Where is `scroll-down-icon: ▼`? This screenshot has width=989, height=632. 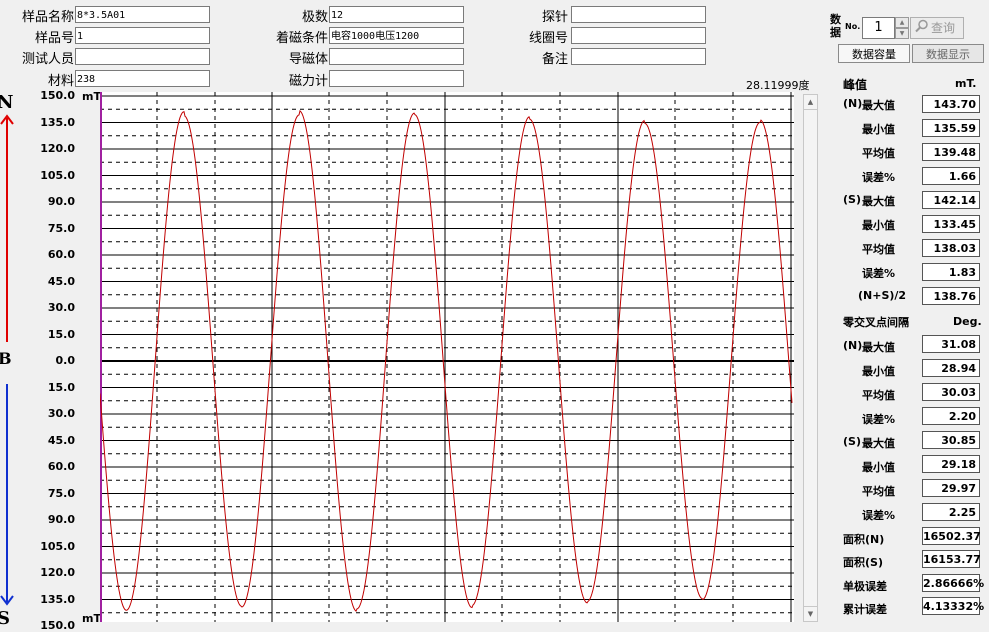
scroll-down-icon: ▼ is located at coordinates (810, 613).